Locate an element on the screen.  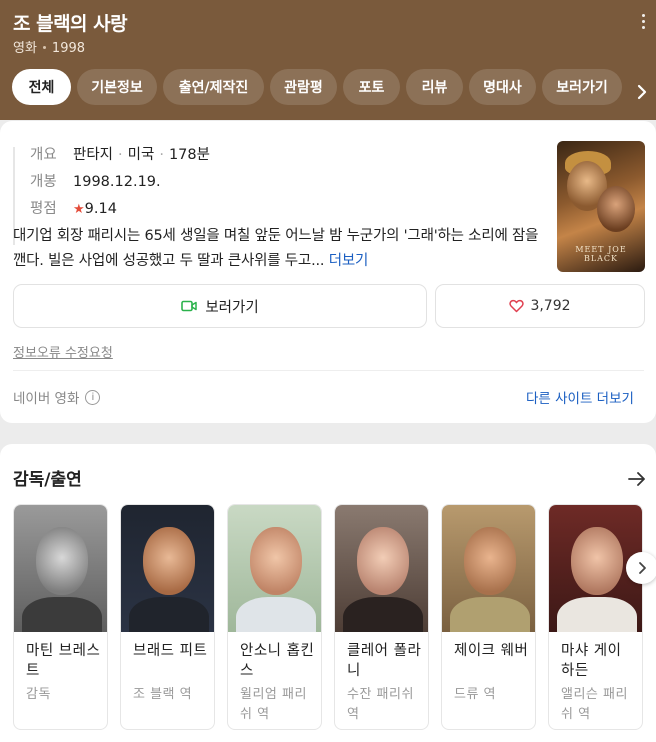
release-row: 개봉 1998.12.19. is located at coordinates (95, 180).